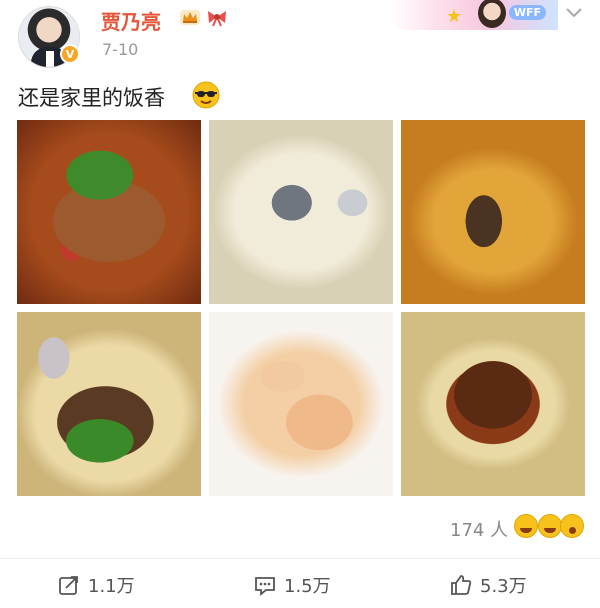 Image resolution: width=600 pixels, height=608 pixels. What do you see at coordinates (206, 95) in the screenshot?
I see `sunglasses-emoji` at bounding box center [206, 95].